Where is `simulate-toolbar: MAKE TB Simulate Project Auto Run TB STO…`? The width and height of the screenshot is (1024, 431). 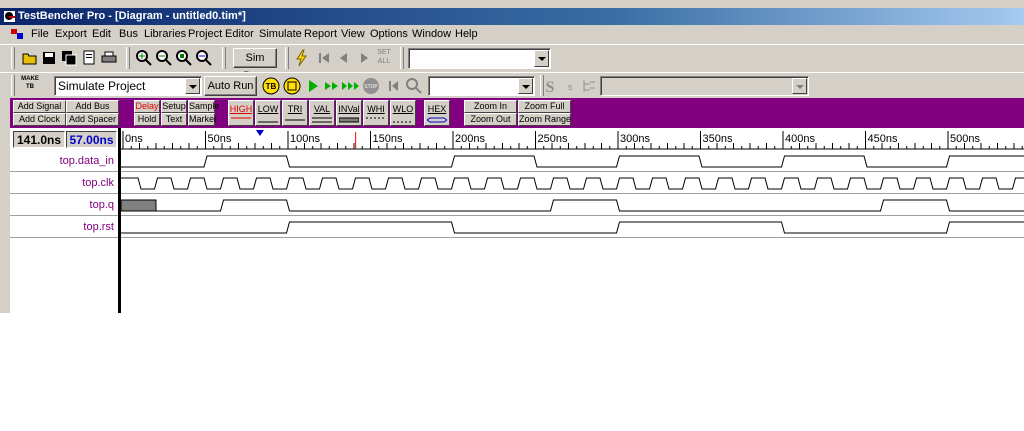 simulate-toolbar: MAKE TB Simulate Project Auto Run TB STO… is located at coordinates (512, 85).